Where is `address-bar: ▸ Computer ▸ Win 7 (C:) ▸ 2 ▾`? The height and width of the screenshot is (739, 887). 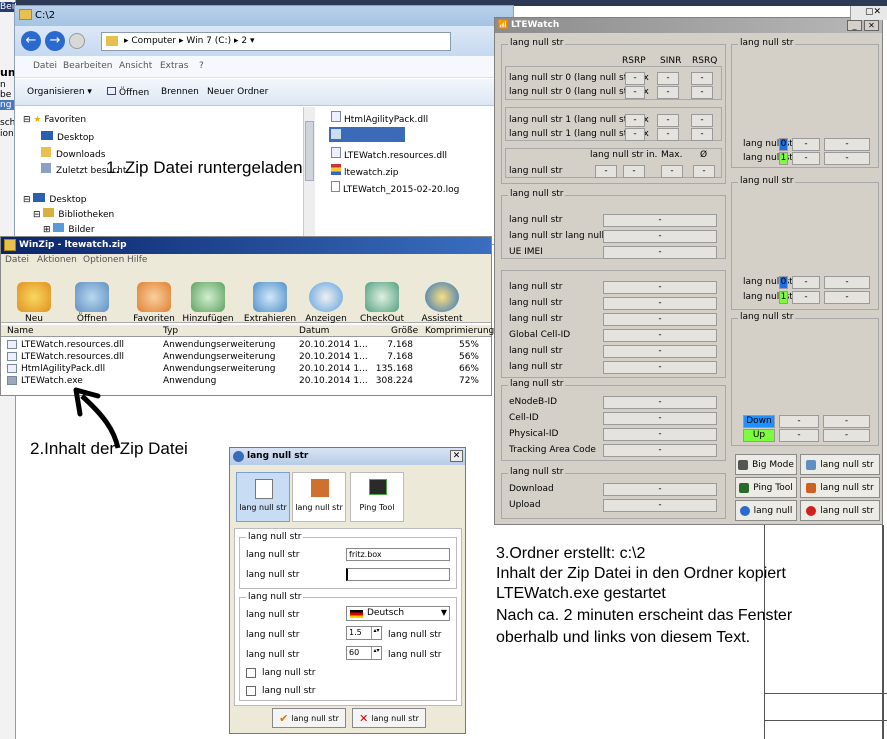
address-bar: ▸ Computer ▸ Win 7 (C:) ▸ 2 ▾ is located at coordinates (276, 41).